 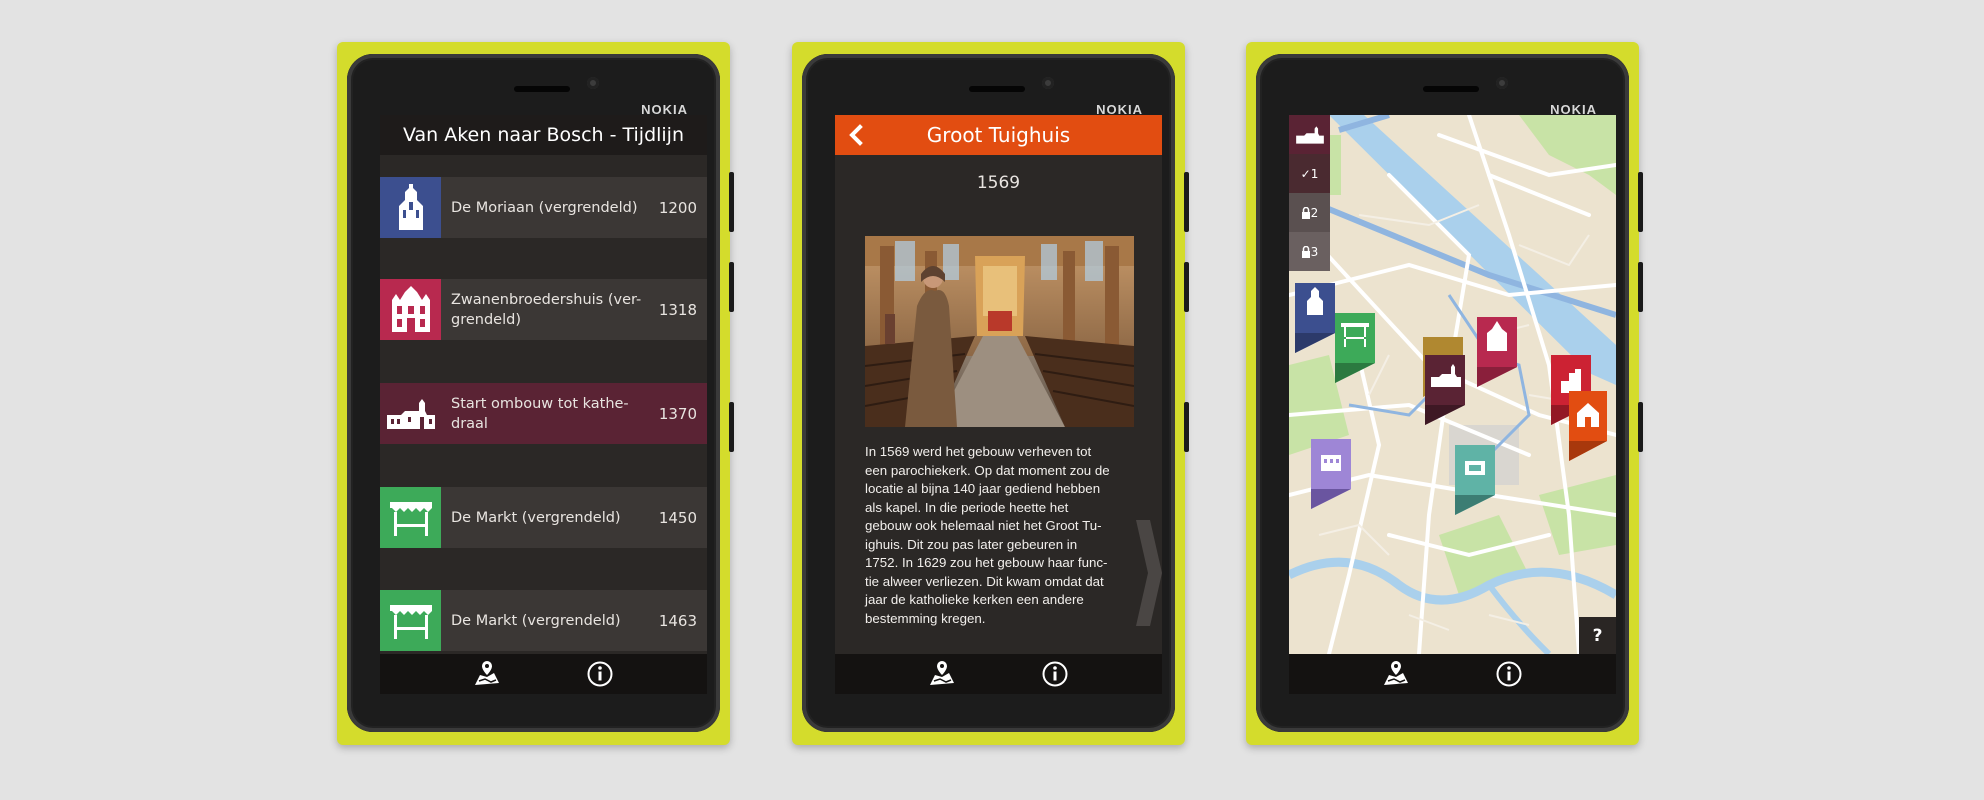 What do you see at coordinates (410, 207) in the screenshot?
I see `tower-building-icon` at bounding box center [410, 207].